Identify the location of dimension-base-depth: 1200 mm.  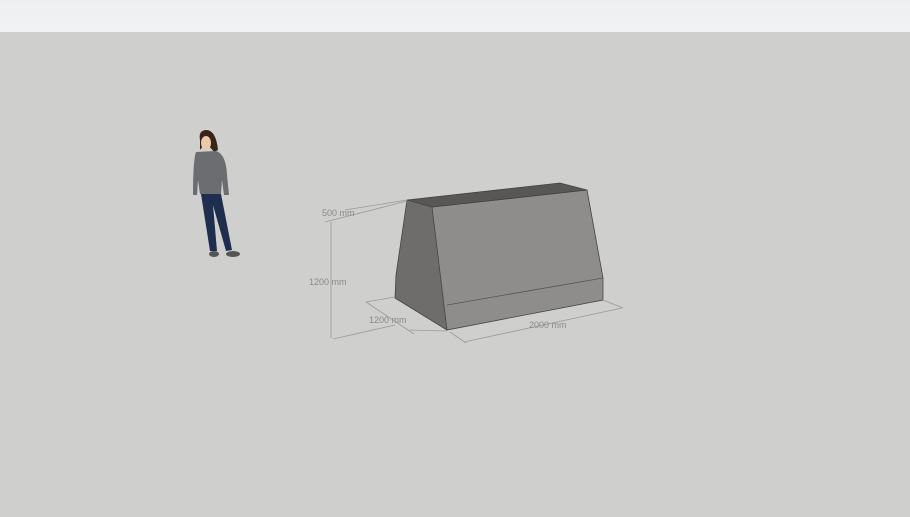
(388, 320).